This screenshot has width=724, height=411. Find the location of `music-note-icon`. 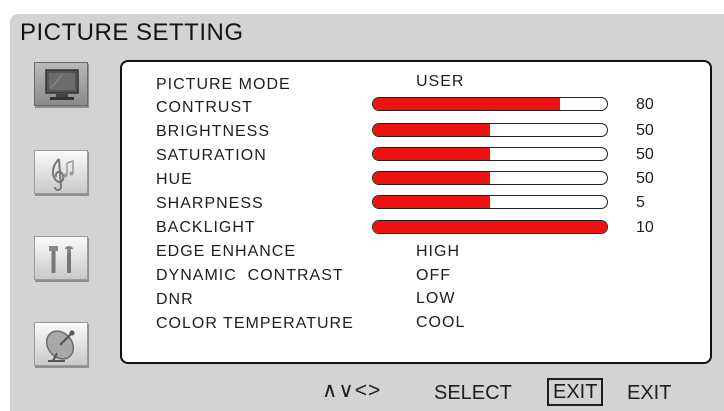

music-note-icon is located at coordinates (62, 174).